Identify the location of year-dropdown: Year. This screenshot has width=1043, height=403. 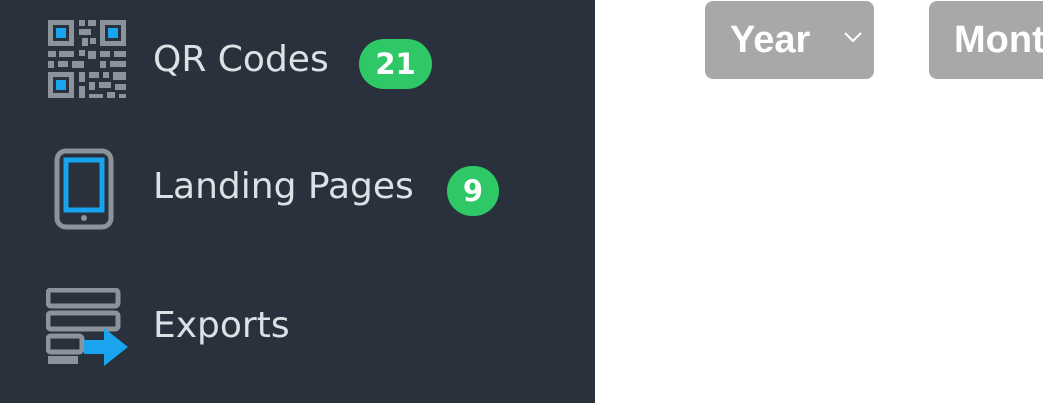
(789, 40).